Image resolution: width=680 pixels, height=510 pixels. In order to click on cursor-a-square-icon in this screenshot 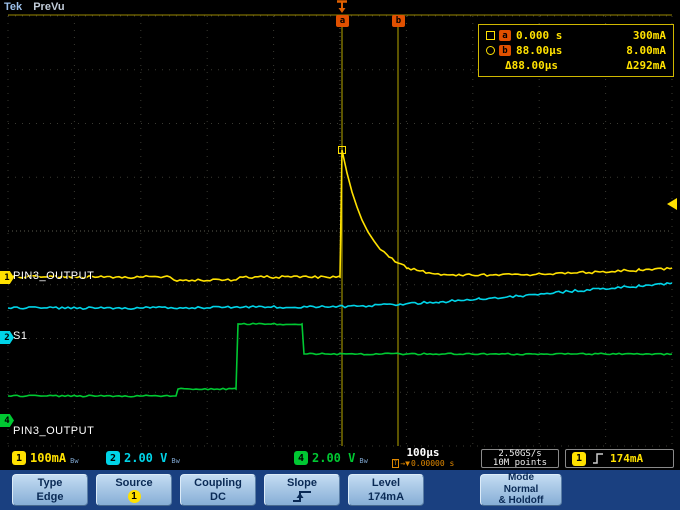, I will do `click(490, 35)`.